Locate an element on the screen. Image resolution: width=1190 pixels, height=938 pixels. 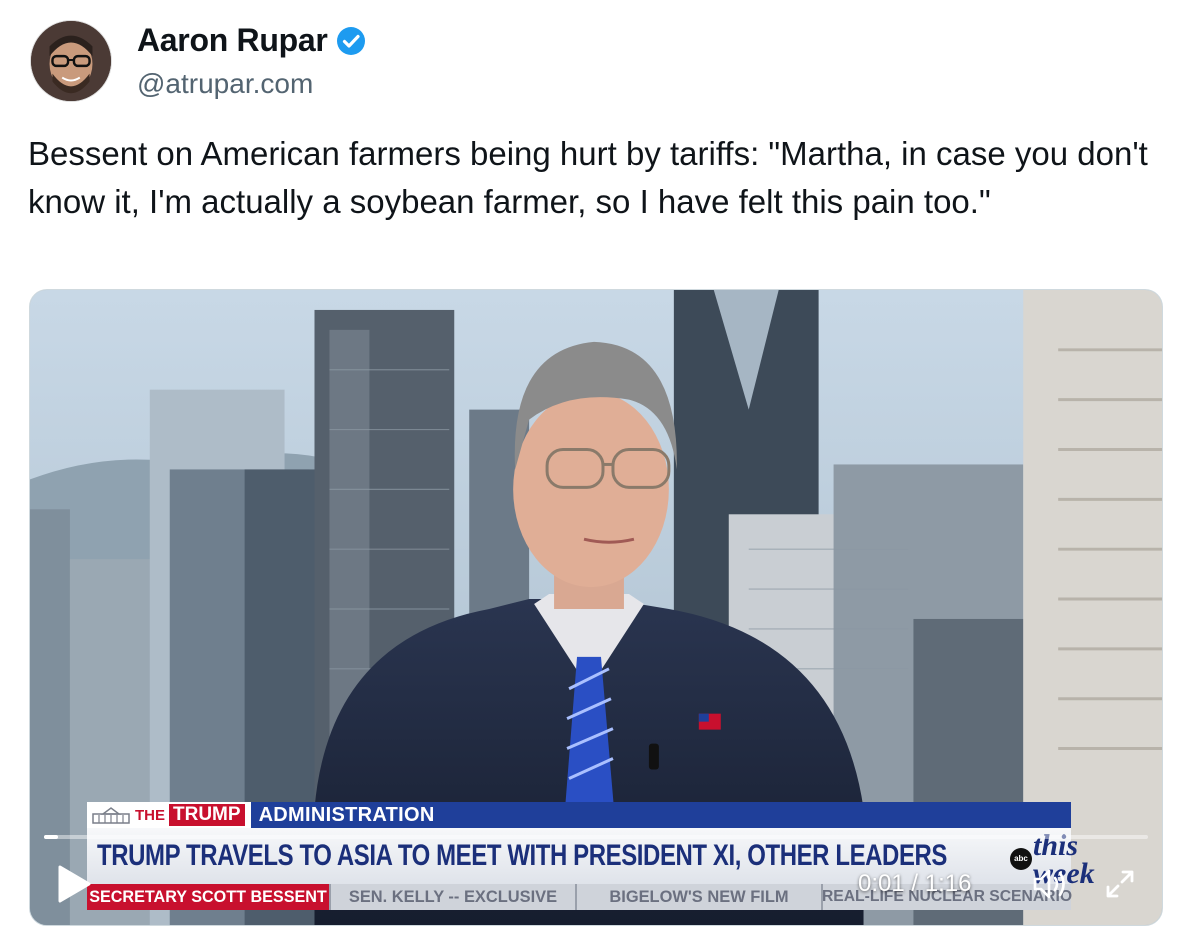
volume-button is located at coordinates (1050, 884).